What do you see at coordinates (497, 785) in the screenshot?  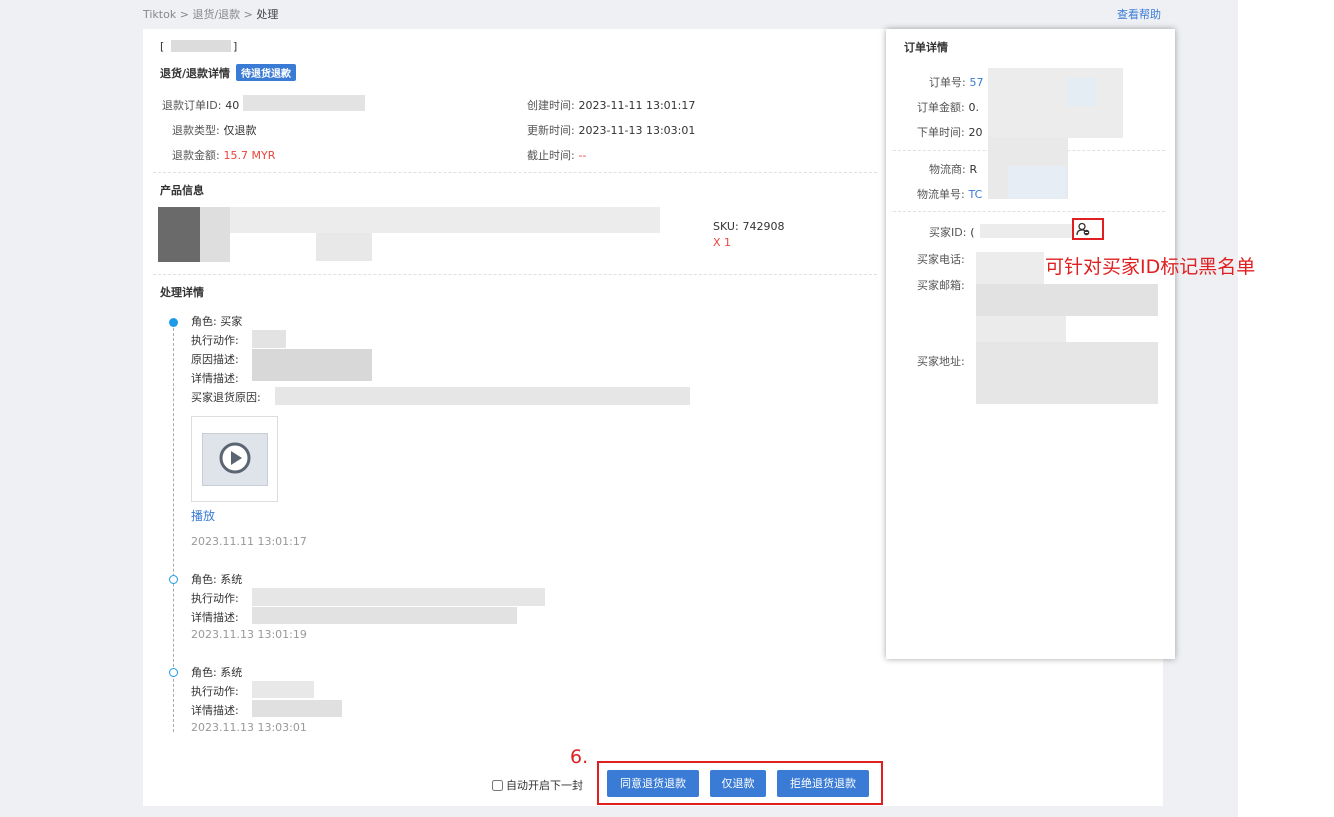 I see `auto-next-checkbox` at bounding box center [497, 785].